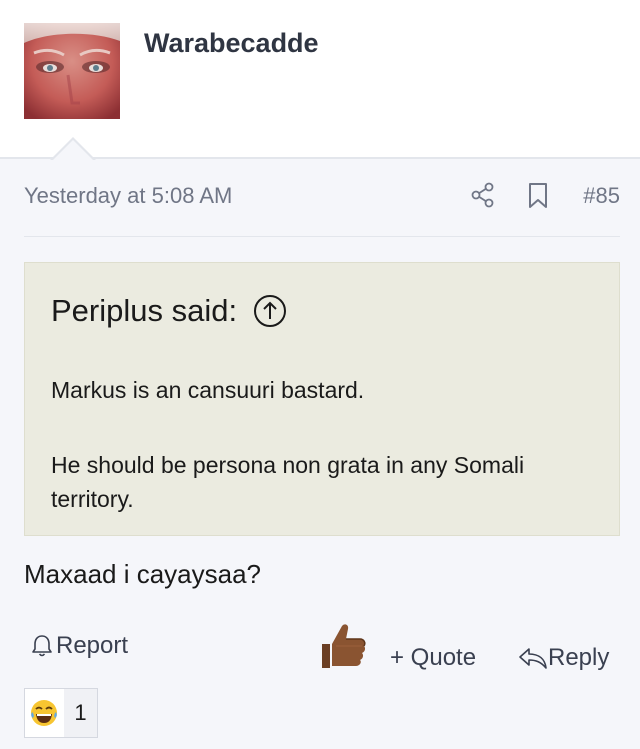 The image size is (640, 749). I want to click on reaction-summary: 1, so click(61, 713).